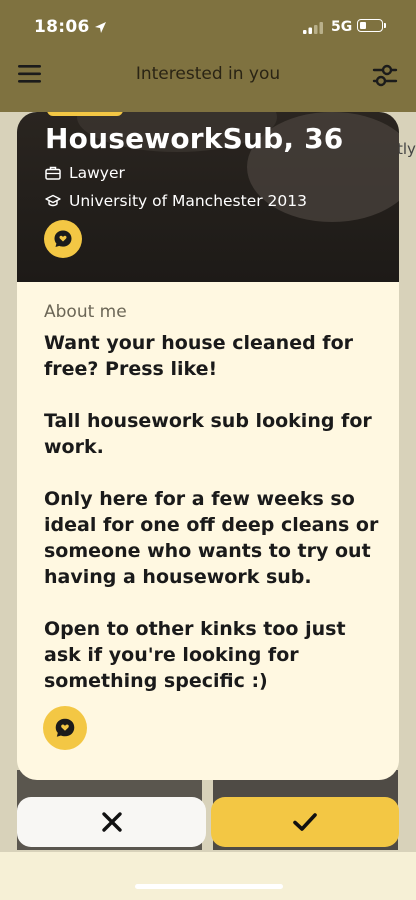  I want to click on x-icon, so click(111, 822).